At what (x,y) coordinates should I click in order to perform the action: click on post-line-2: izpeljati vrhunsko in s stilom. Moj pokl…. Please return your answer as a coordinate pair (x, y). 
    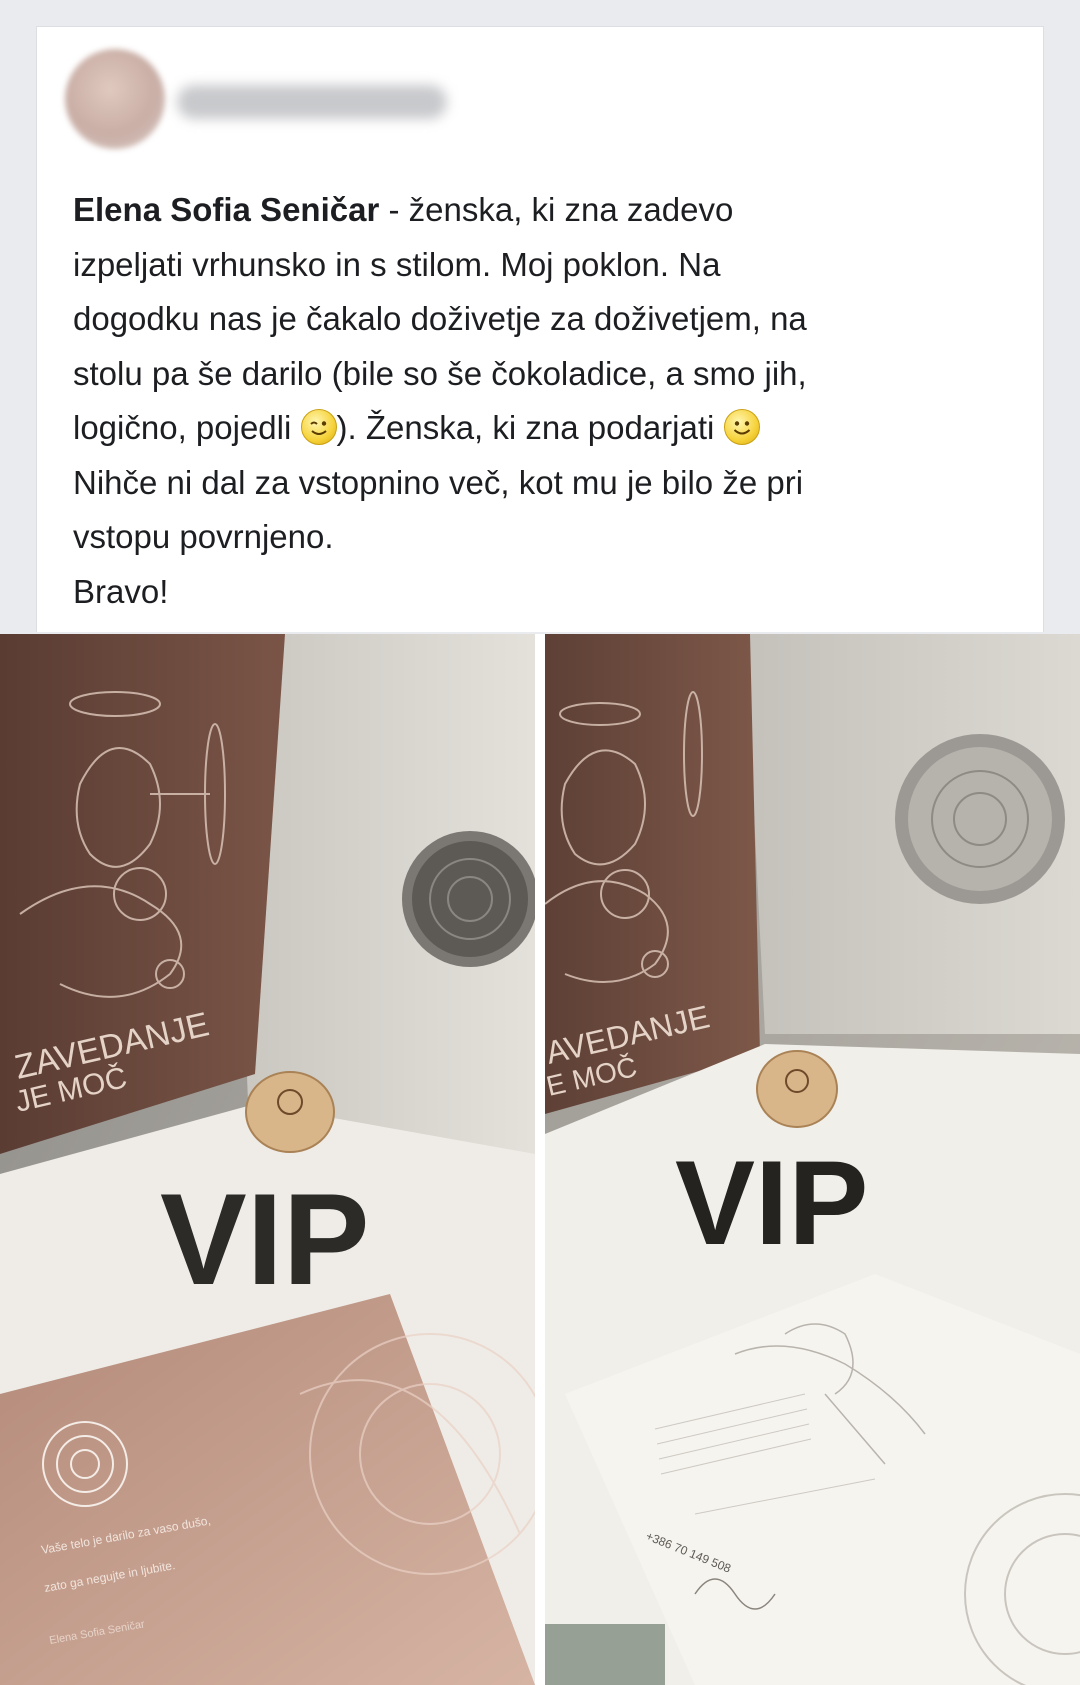
    Looking at the image, I should click on (397, 264).